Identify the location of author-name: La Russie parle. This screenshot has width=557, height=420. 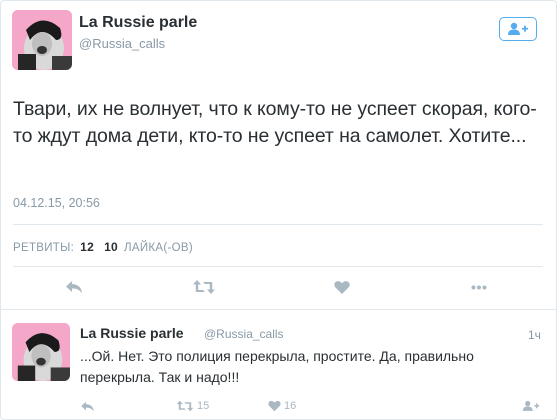
(138, 23).